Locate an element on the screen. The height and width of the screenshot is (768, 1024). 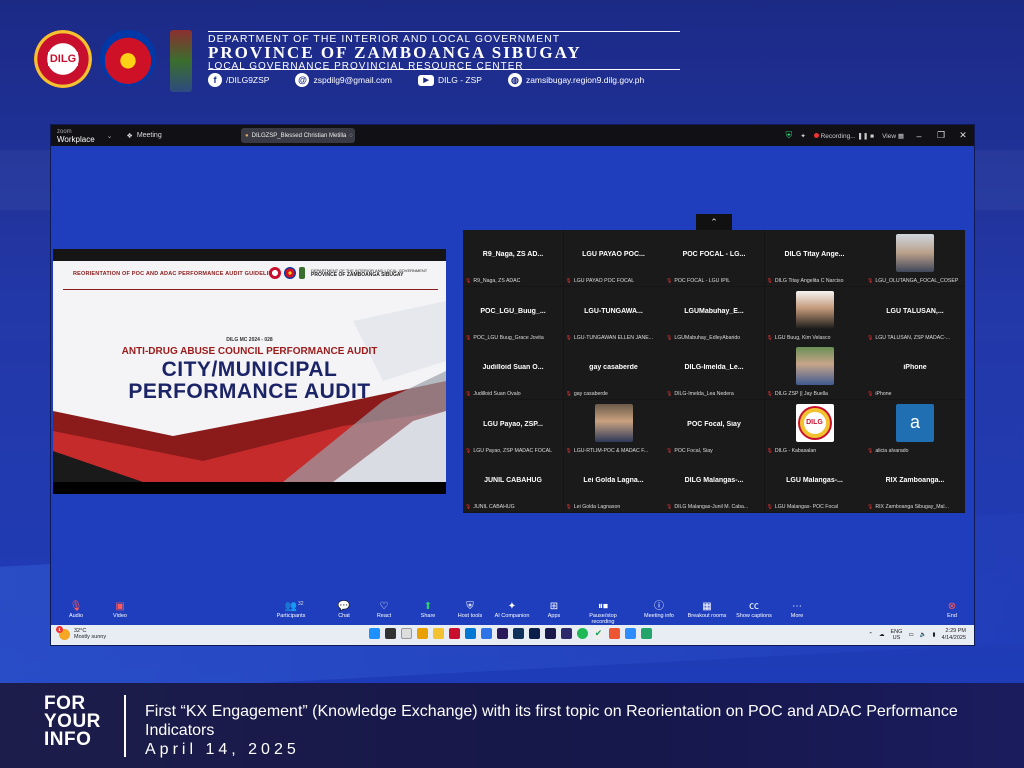
volume-icon: 🔈 is located at coordinates (923, 635).